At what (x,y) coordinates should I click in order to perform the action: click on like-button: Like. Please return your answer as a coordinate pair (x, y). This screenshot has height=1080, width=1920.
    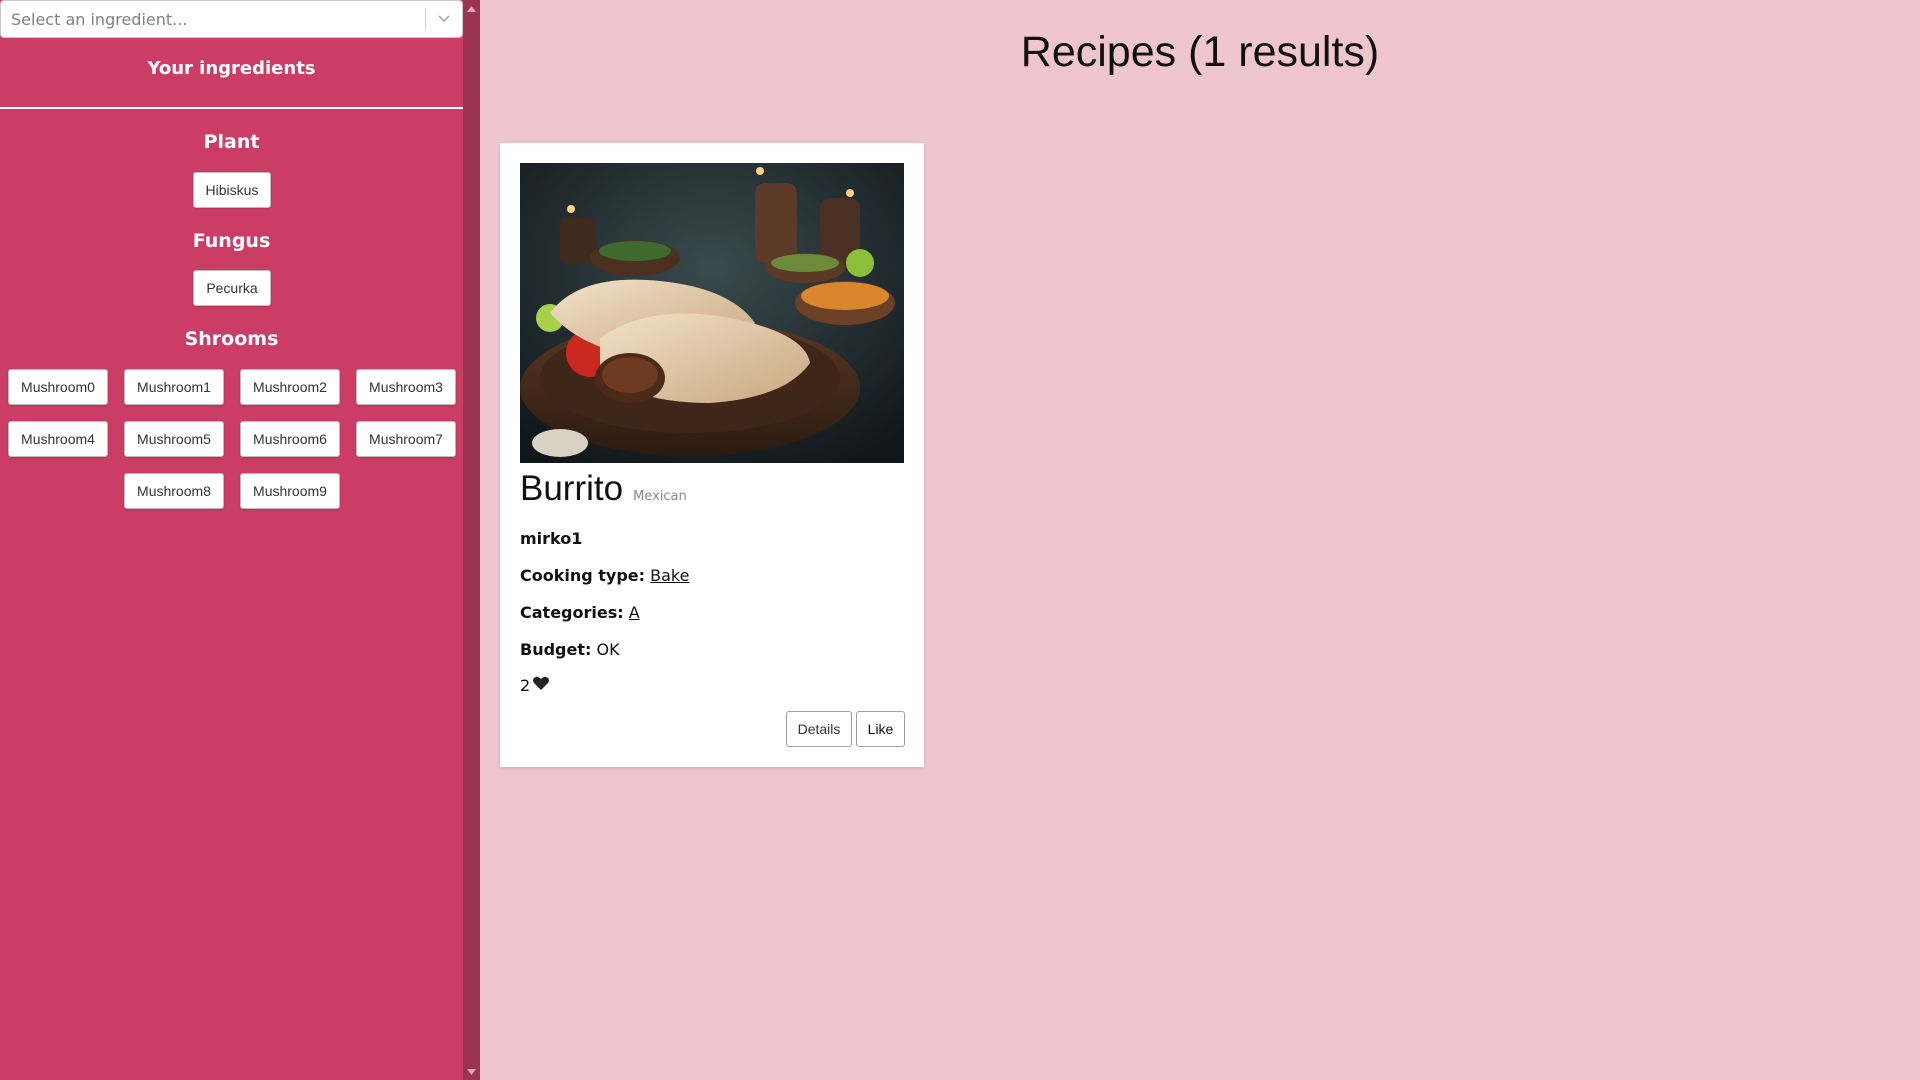
    Looking at the image, I should click on (880, 729).